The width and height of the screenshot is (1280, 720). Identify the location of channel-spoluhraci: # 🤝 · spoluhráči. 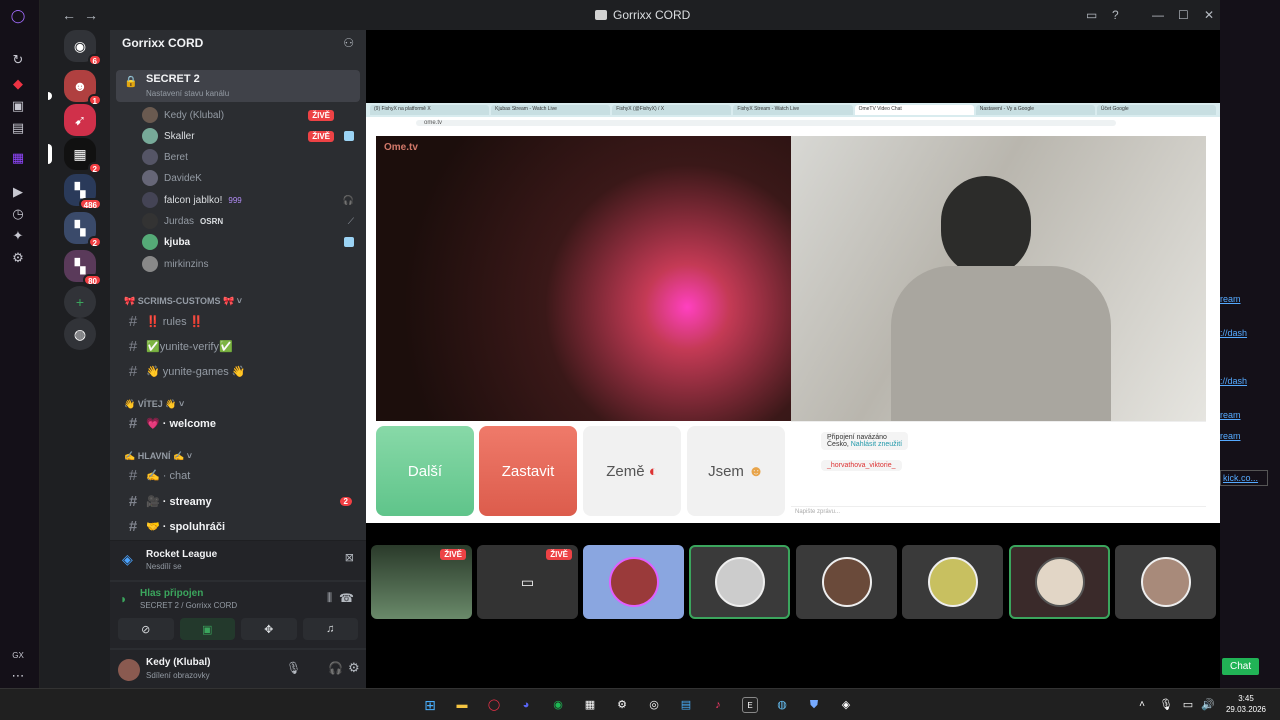
(240, 526).